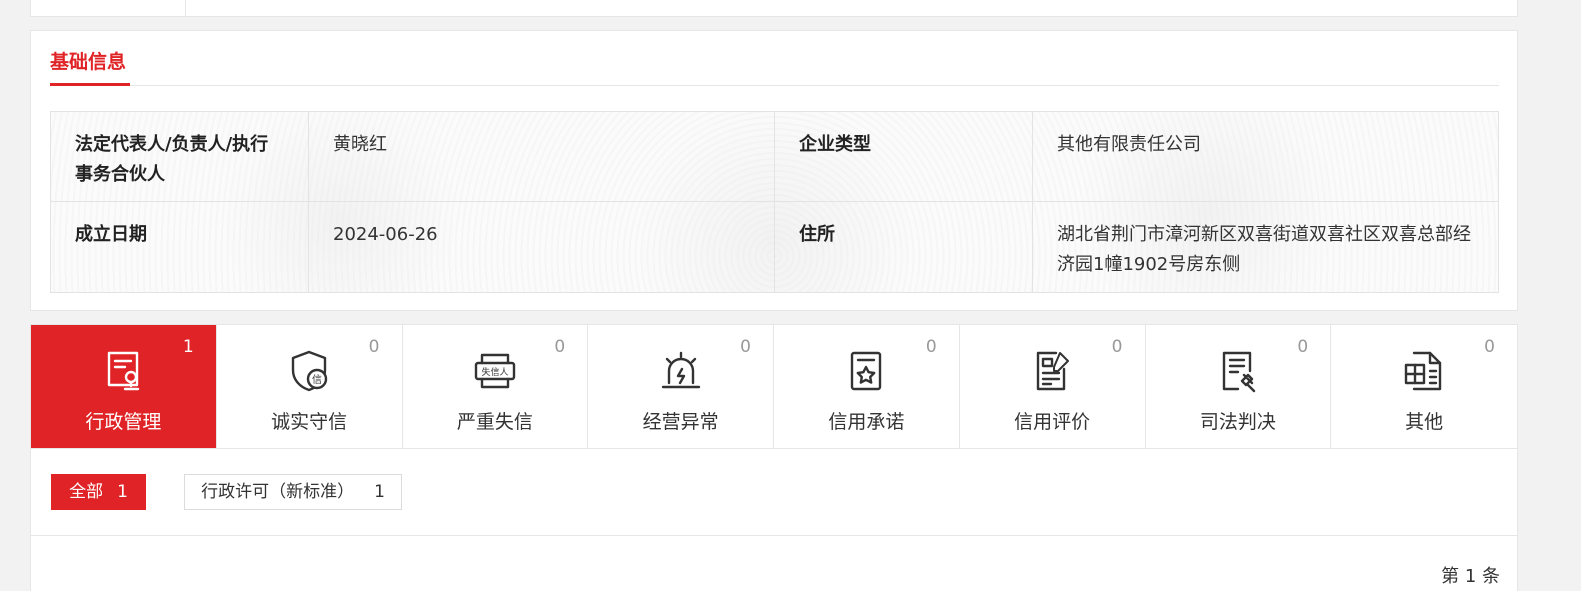 The image size is (1581, 591). I want to click on svg-text: 失信人, so click(494, 372).